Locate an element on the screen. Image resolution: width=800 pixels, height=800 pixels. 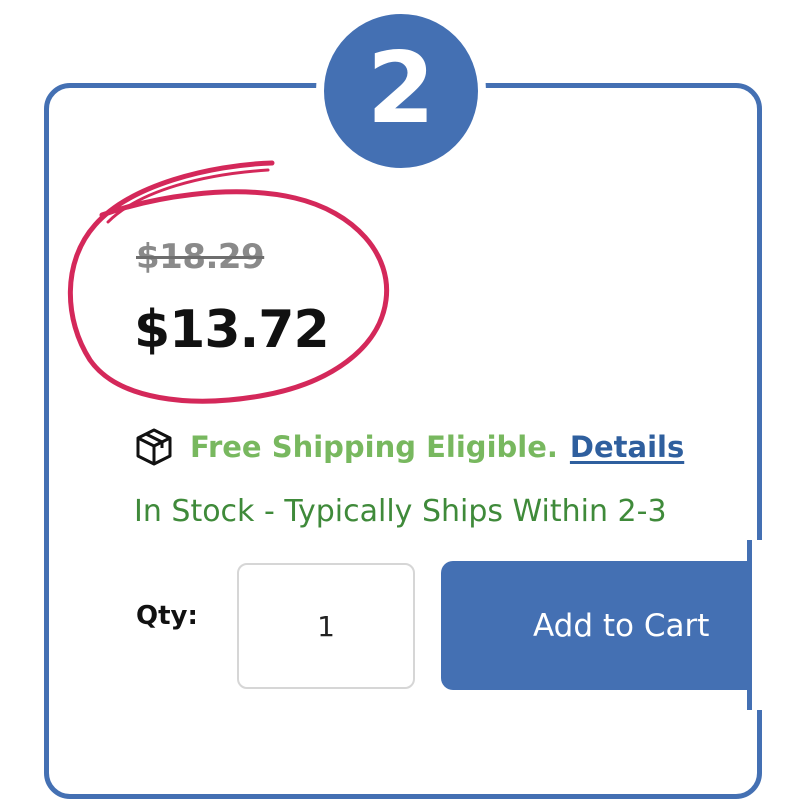
frame-right-cover is located at coordinates (776, 625).